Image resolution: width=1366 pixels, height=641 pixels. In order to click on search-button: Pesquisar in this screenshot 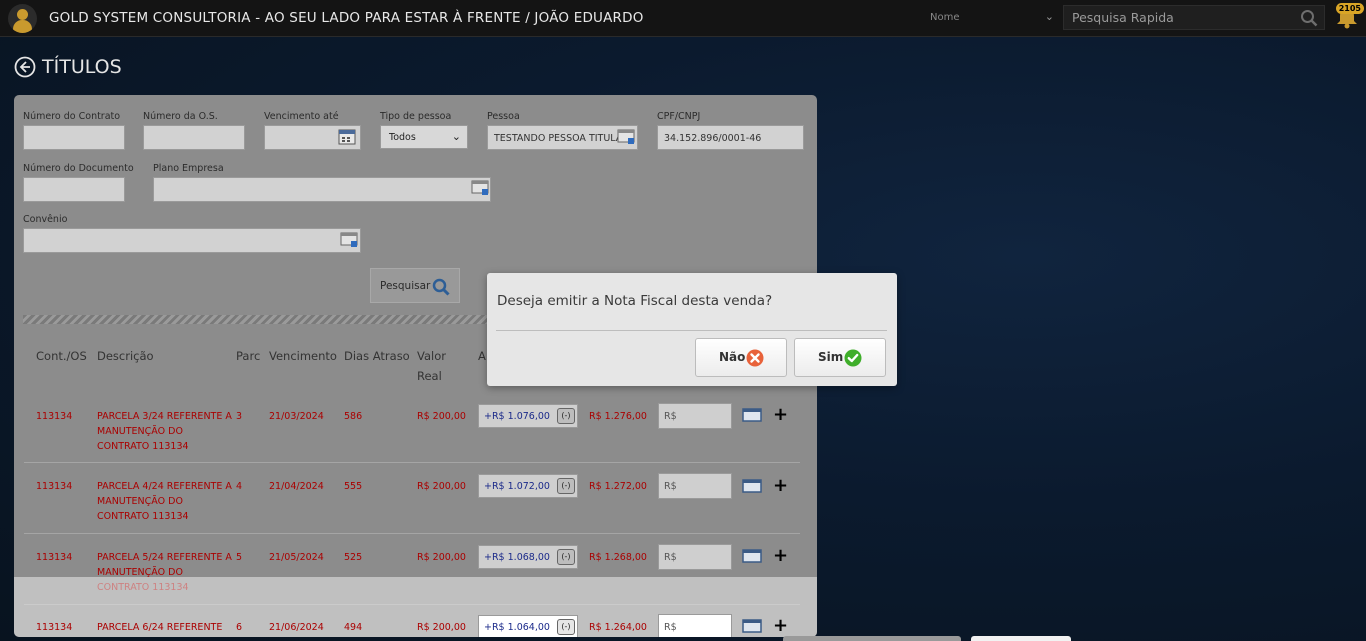, I will do `click(415, 285)`.